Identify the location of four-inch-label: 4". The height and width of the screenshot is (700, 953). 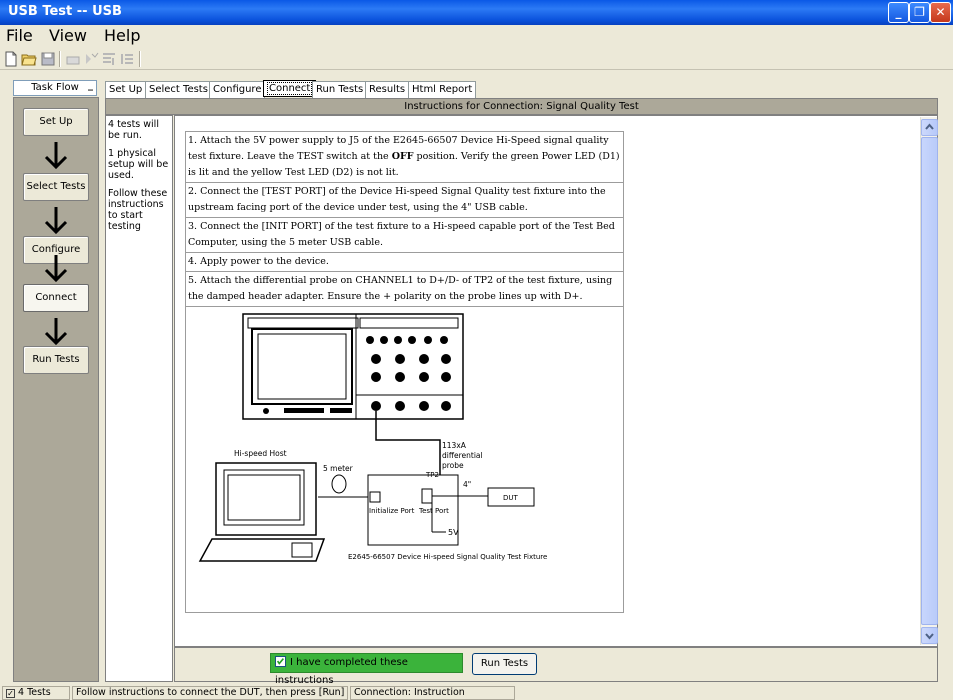
(467, 484).